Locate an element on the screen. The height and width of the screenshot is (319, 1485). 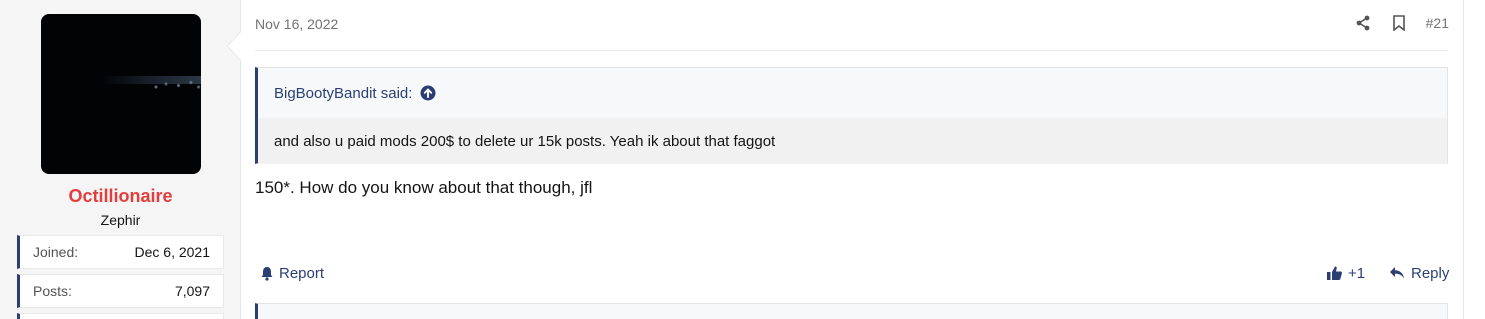
stat-posts-value: 7,097 is located at coordinates (192, 291).